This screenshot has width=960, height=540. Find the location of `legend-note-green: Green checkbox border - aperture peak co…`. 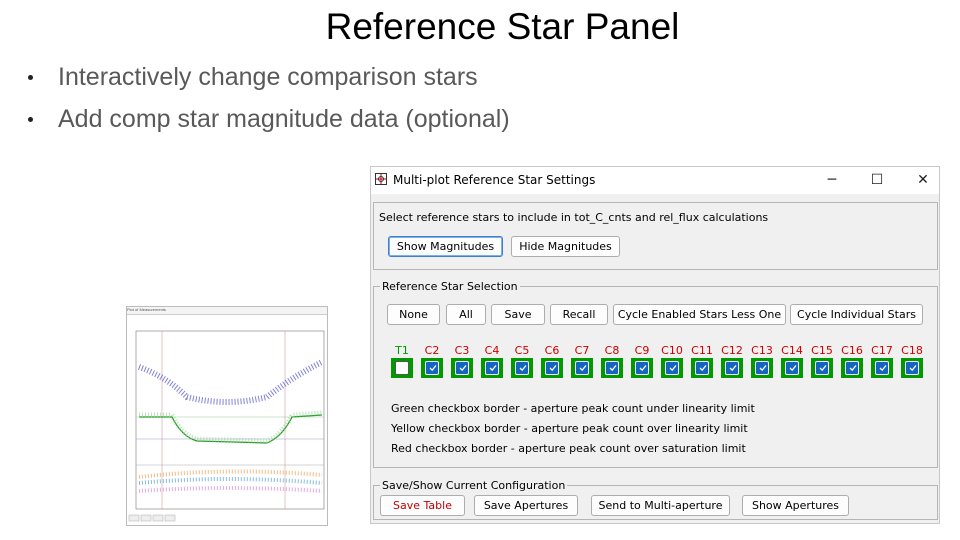

legend-note-green: Green checkbox border - aperture peak co… is located at coordinates (573, 408).